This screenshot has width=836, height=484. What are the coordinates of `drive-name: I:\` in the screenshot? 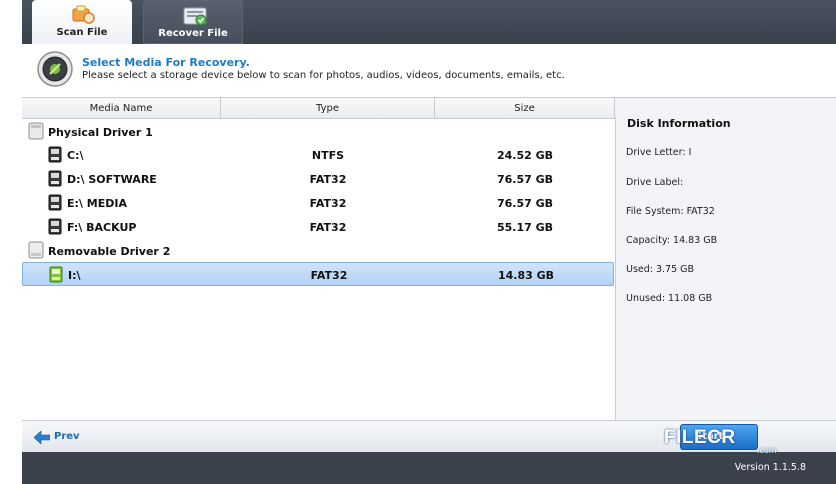 It's located at (74, 275).